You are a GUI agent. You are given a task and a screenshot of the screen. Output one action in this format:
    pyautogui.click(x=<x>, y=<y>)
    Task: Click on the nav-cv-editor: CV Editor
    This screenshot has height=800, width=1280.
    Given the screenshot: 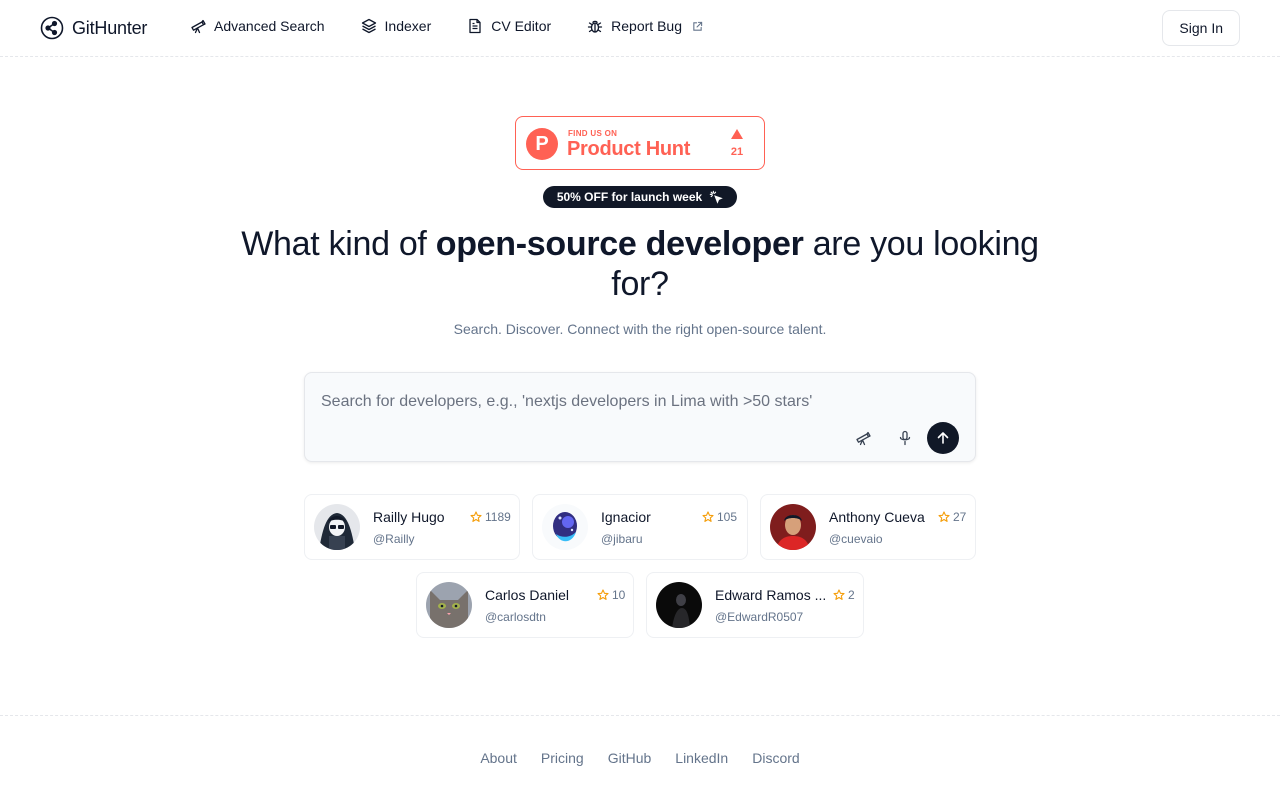 What is the action you would take?
    pyautogui.click(x=509, y=26)
    